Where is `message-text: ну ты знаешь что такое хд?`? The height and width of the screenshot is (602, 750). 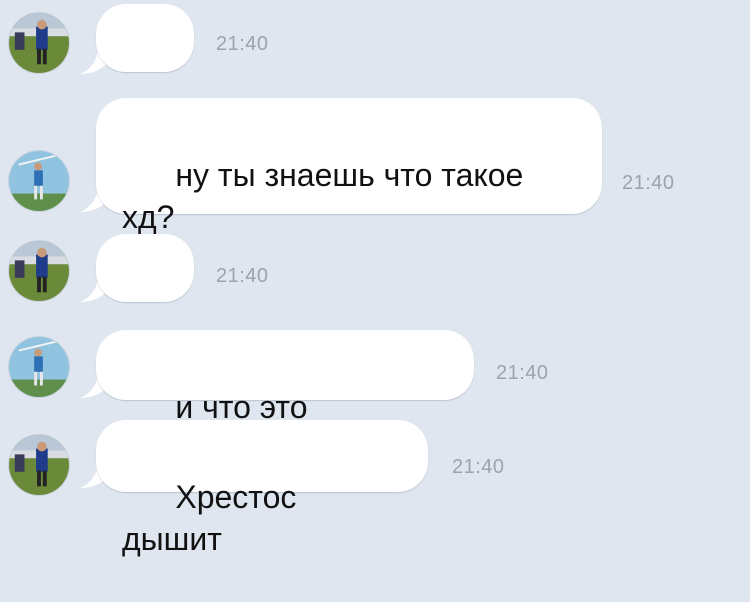 message-text: ну ты знаешь что такое хд? is located at coordinates (323, 196).